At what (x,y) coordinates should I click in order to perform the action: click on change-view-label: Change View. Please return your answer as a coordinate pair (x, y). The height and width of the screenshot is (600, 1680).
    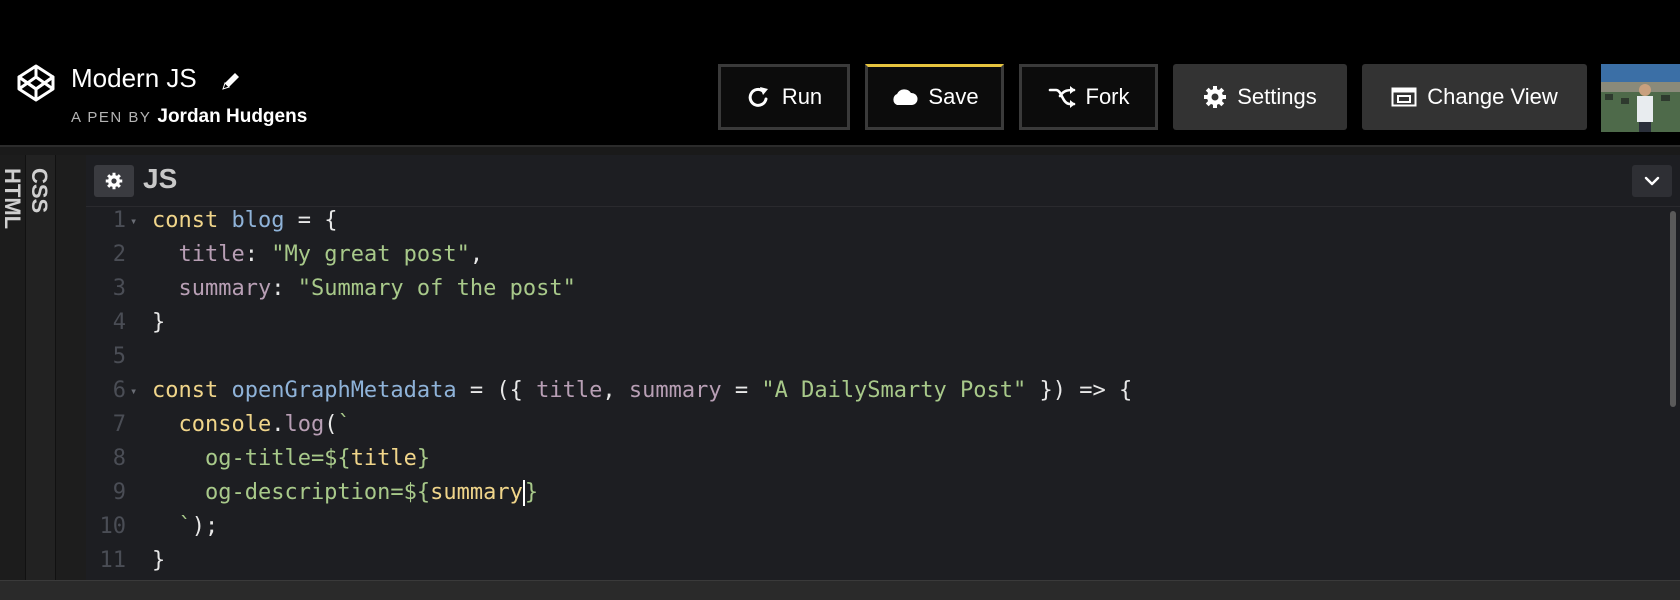
    Looking at the image, I should click on (1492, 96).